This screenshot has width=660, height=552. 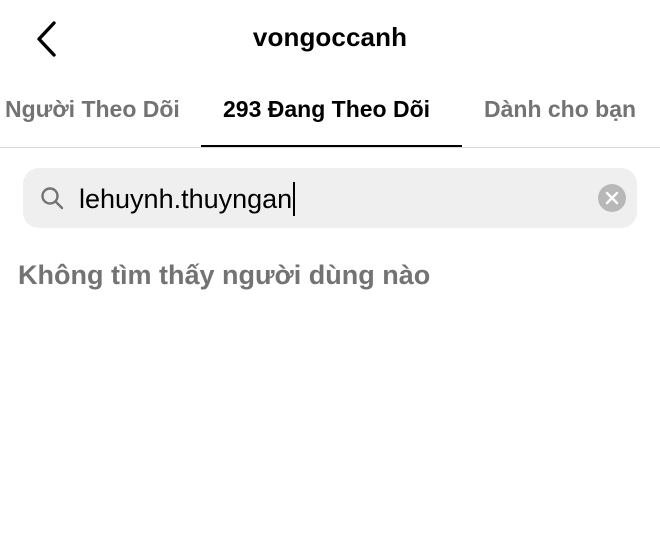 I want to click on tab-following: 293 Đang Theo Dõi, so click(x=326, y=116).